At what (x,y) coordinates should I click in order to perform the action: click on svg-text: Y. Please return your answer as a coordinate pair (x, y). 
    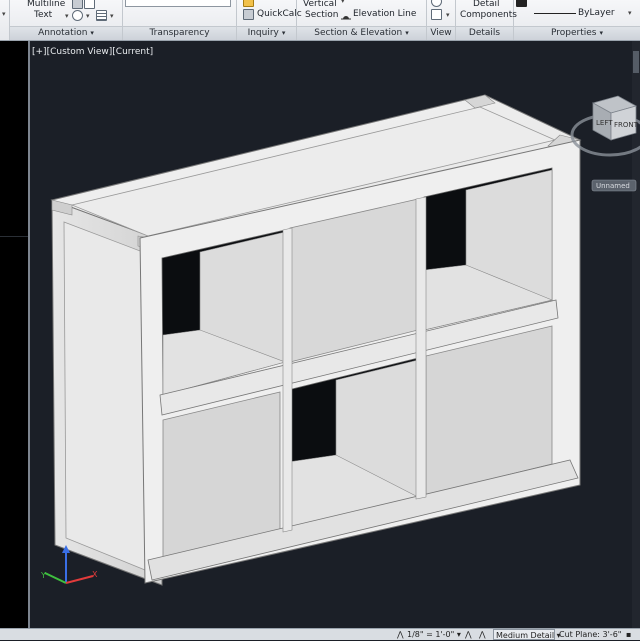
    Looking at the image, I should click on (43, 575).